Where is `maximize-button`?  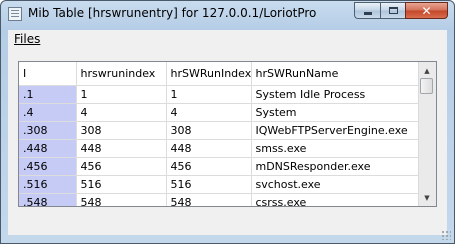 maximize-button is located at coordinates (392, 10).